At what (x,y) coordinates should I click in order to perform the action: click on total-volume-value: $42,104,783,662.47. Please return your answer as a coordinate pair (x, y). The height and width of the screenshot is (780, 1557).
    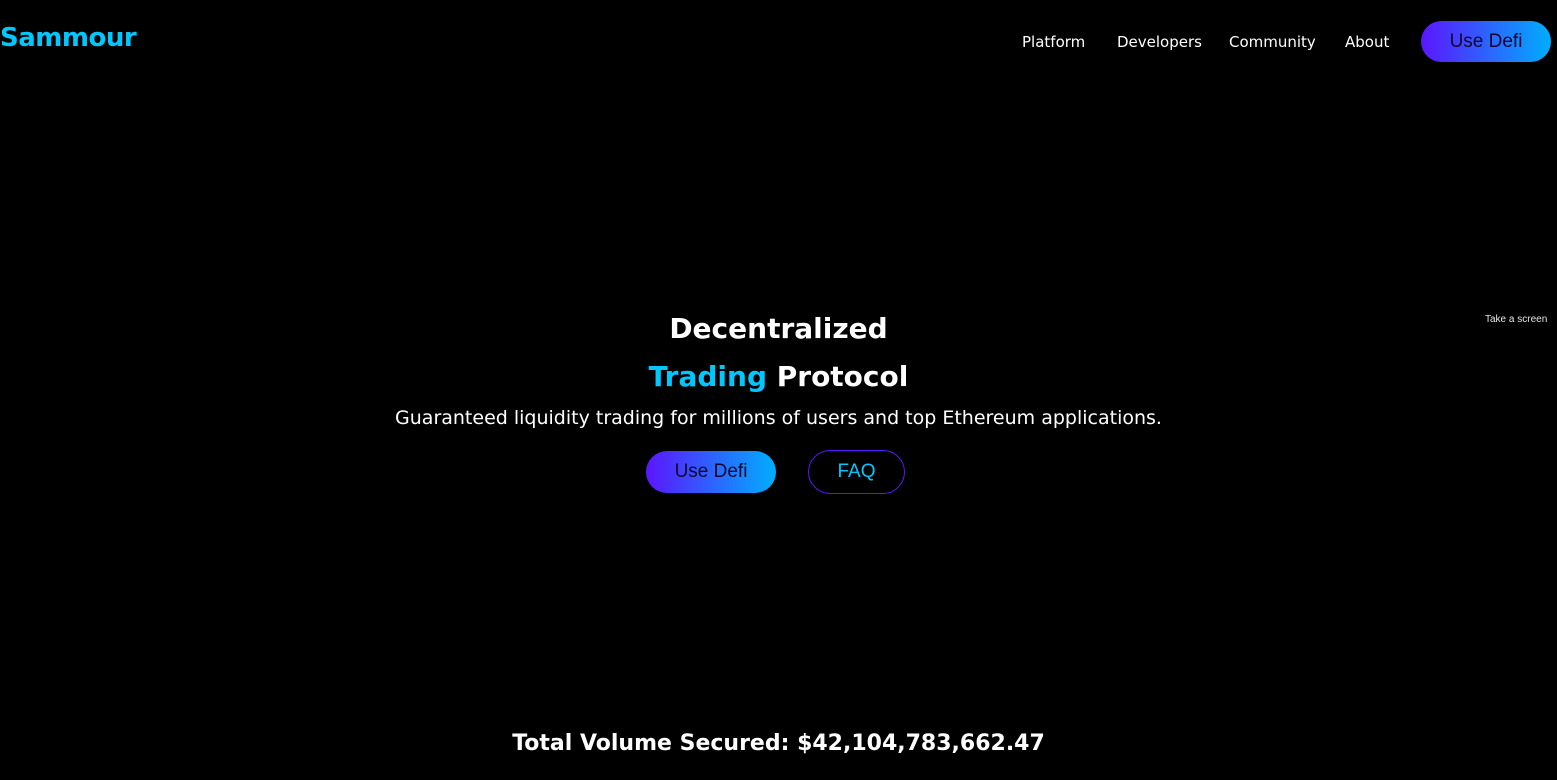
    Looking at the image, I should click on (921, 743).